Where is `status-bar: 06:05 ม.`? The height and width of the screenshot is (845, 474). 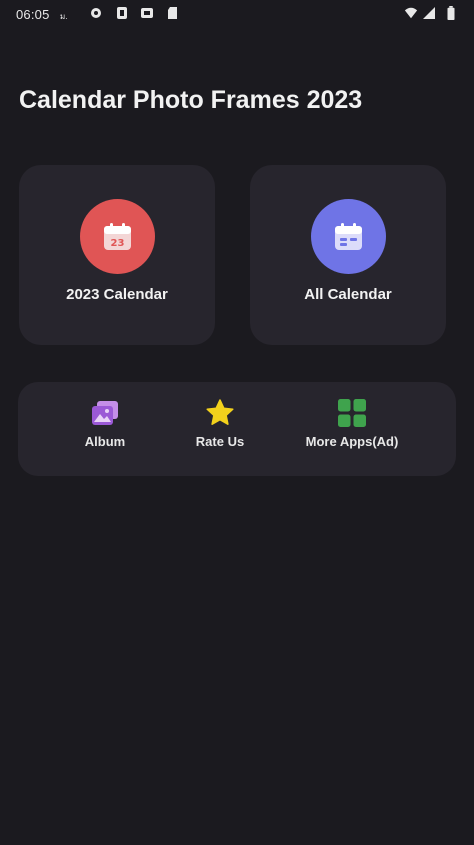
status-bar: 06:05 ม. is located at coordinates (237, 15).